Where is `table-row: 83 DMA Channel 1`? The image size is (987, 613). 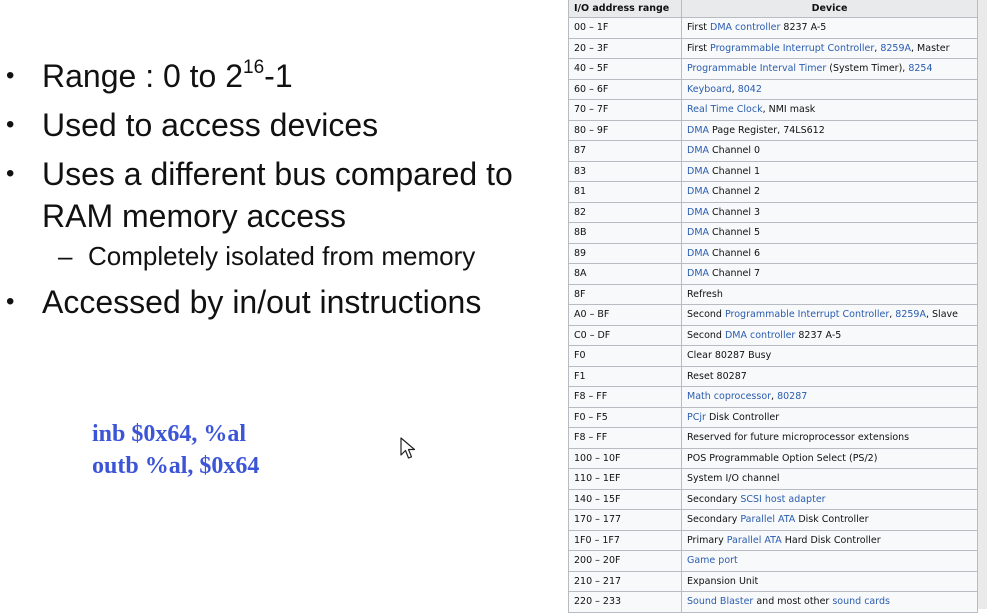 table-row: 83 DMA Channel 1 is located at coordinates (773, 171).